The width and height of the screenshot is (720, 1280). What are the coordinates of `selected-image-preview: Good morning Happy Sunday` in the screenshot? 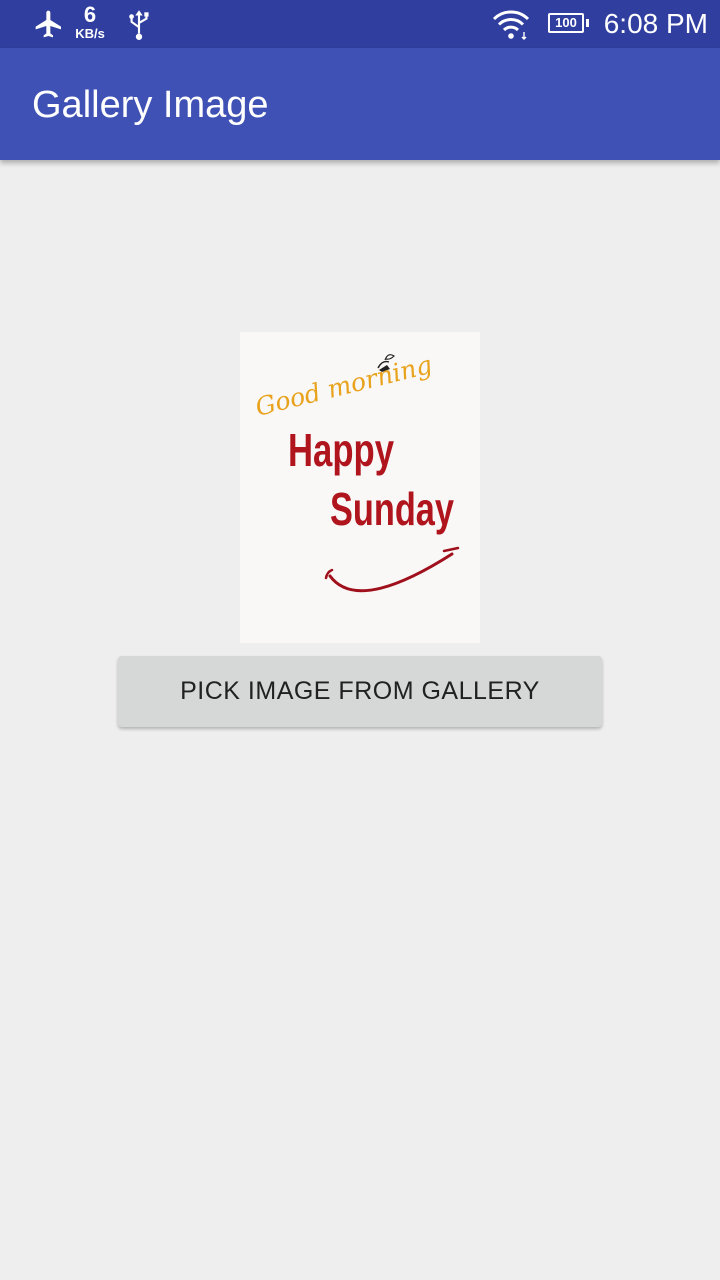 It's located at (360, 487).